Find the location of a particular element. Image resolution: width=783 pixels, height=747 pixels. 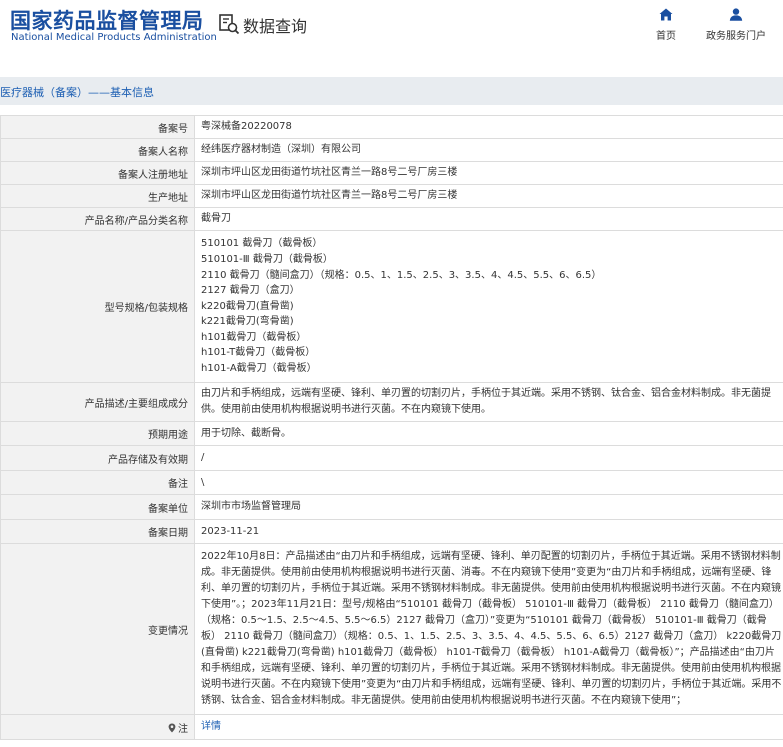

field-label: 注 is located at coordinates (183, 729).